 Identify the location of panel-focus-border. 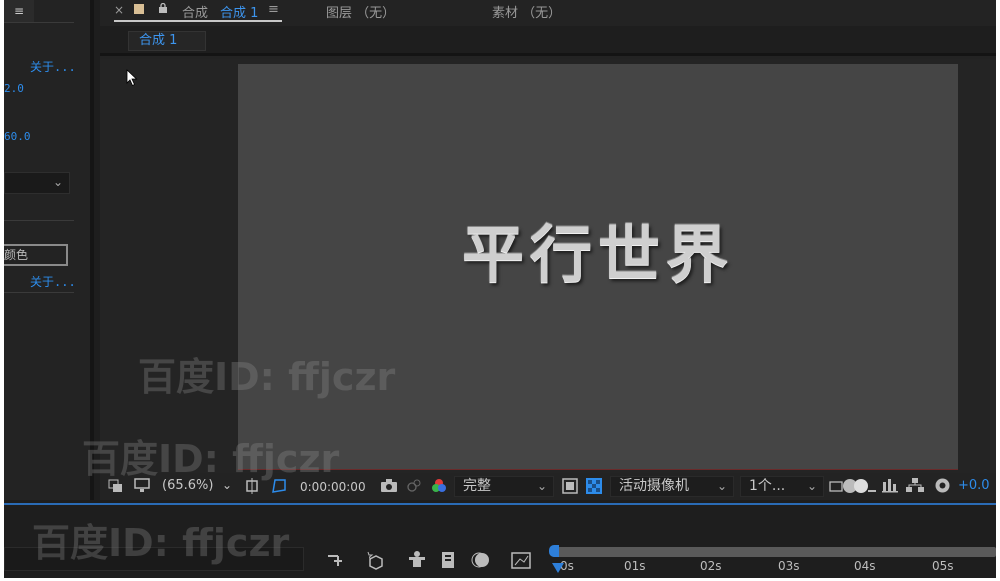
(500, 504).